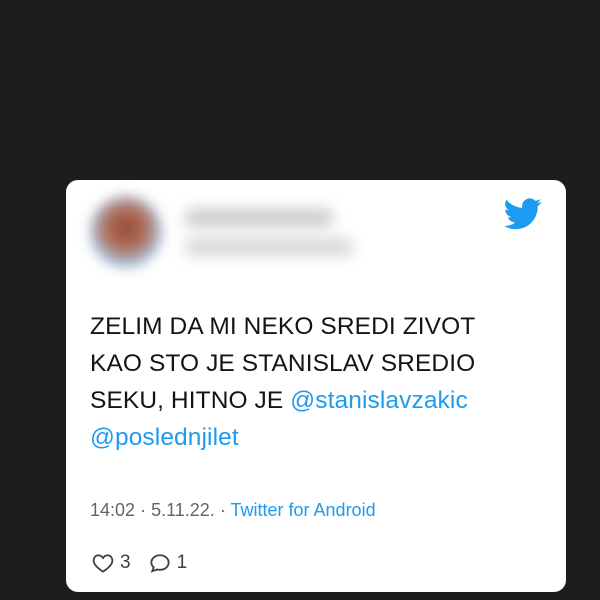 This screenshot has width=600, height=600. Describe the element at coordinates (303, 510) in the screenshot. I see `tweet-source-link: Twitter for Android` at that location.